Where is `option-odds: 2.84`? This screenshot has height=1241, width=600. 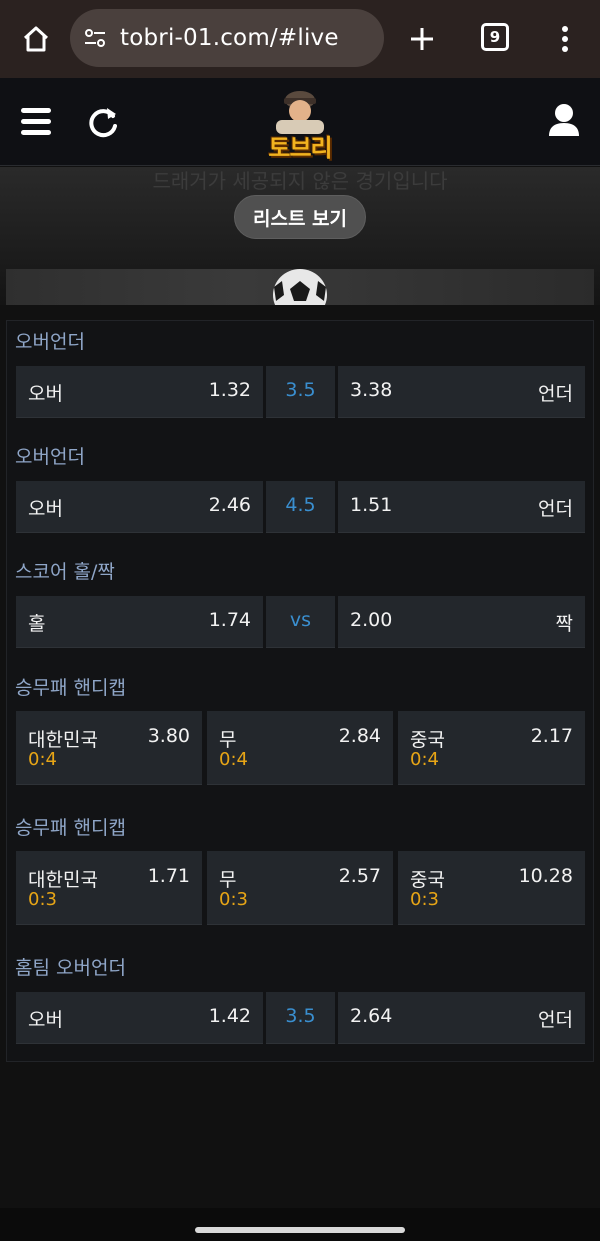
option-odds: 2.84 is located at coordinates (359, 736).